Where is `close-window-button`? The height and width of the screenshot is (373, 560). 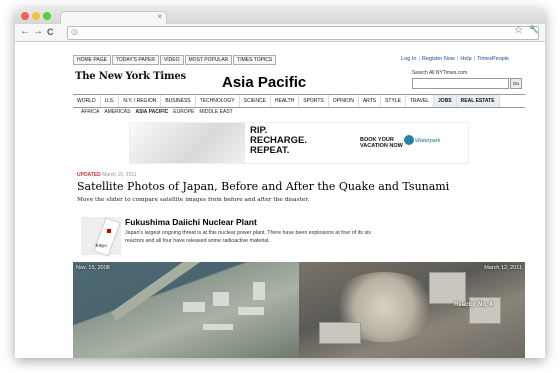
close-window-button is located at coordinates (25, 16).